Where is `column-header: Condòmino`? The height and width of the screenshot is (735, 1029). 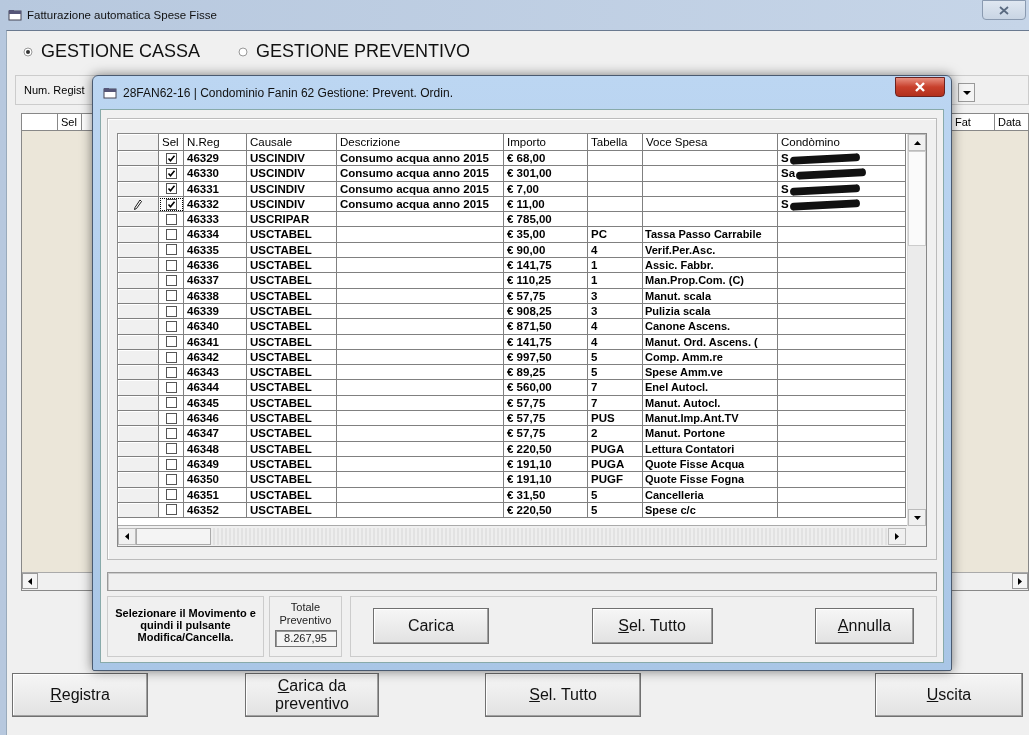
column-header: Condòmino is located at coordinates (842, 142).